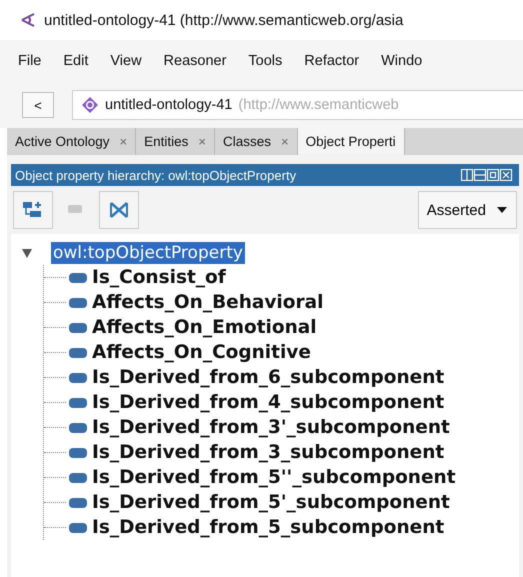 This screenshot has height=577, width=523. What do you see at coordinates (38, 105) in the screenshot?
I see `back-button: <` at bounding box center [38, 105].